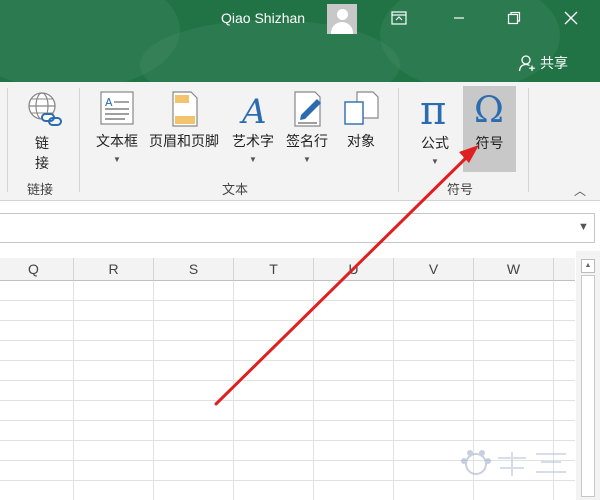 This screenshot has height=500, width=600. I want to click on svg-text: Ω, so click(489, 110).